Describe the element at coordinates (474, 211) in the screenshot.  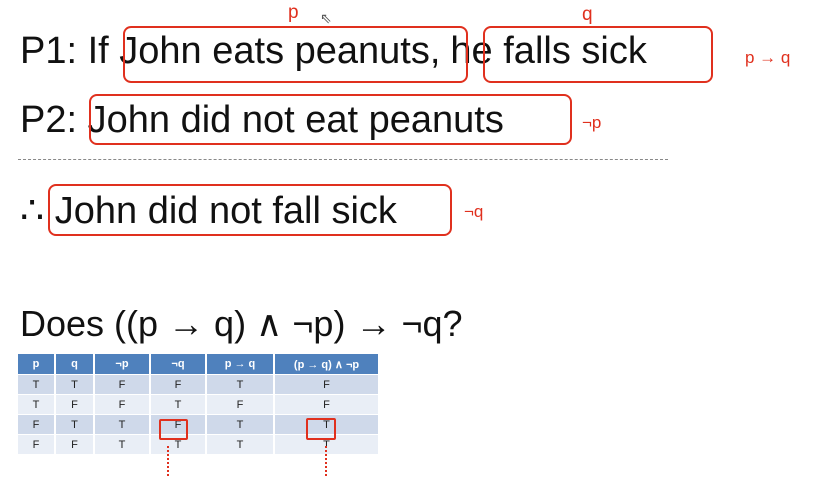
I see `conclusion-formula: ¬q` at that location.